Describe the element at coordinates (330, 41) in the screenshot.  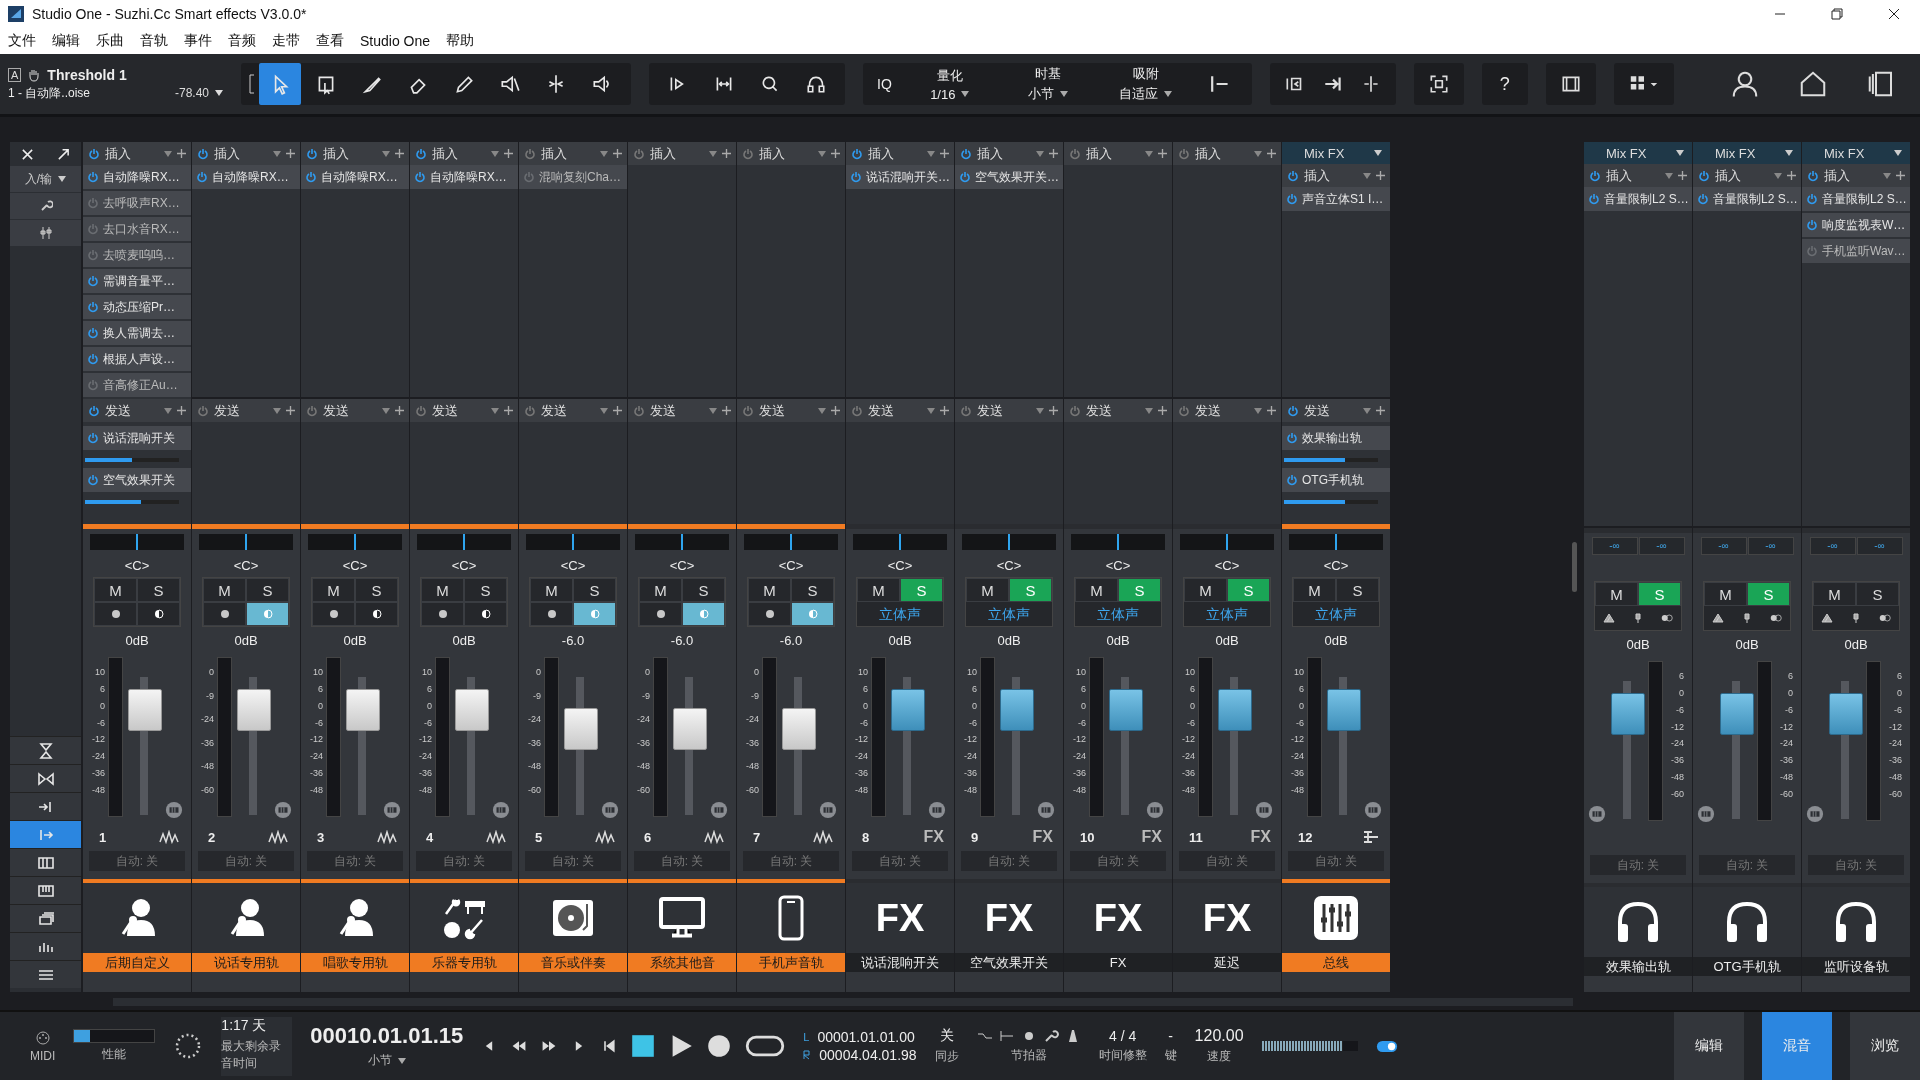
I see `menu-item: 查看` at that location.